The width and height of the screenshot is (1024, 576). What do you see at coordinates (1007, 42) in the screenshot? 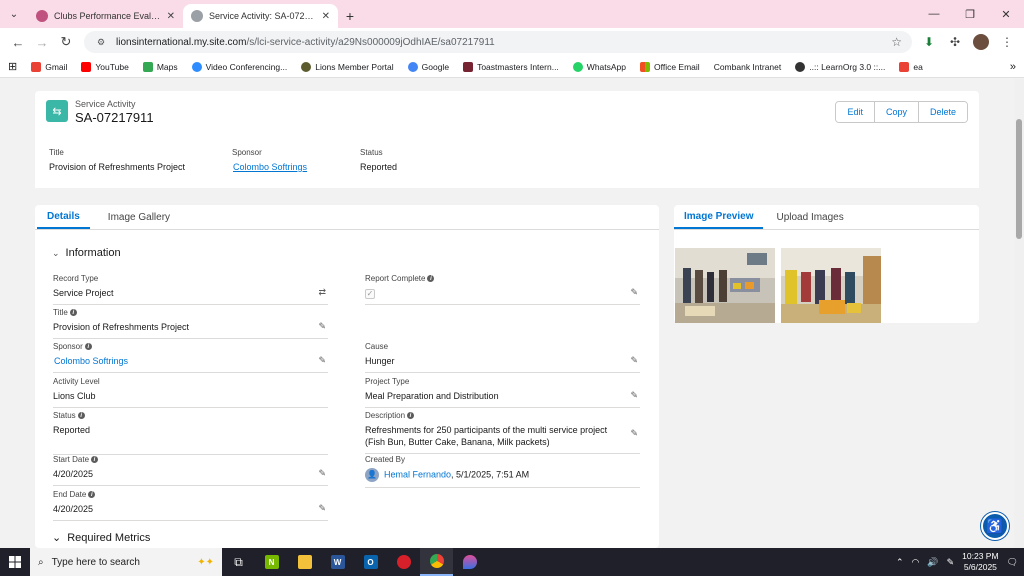
I see `menu-dots-icon: ⋮` at bounding box center [1007, 42].